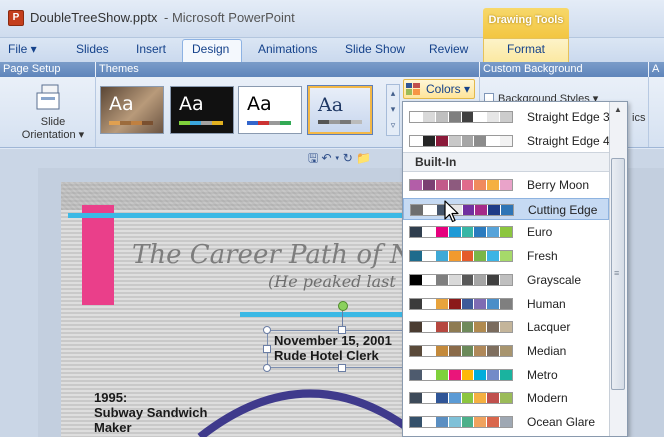 Image resolution: width=664 pixels, height=437 pixels. I want to click on color-scheme-item: Median, so click(506, 351).